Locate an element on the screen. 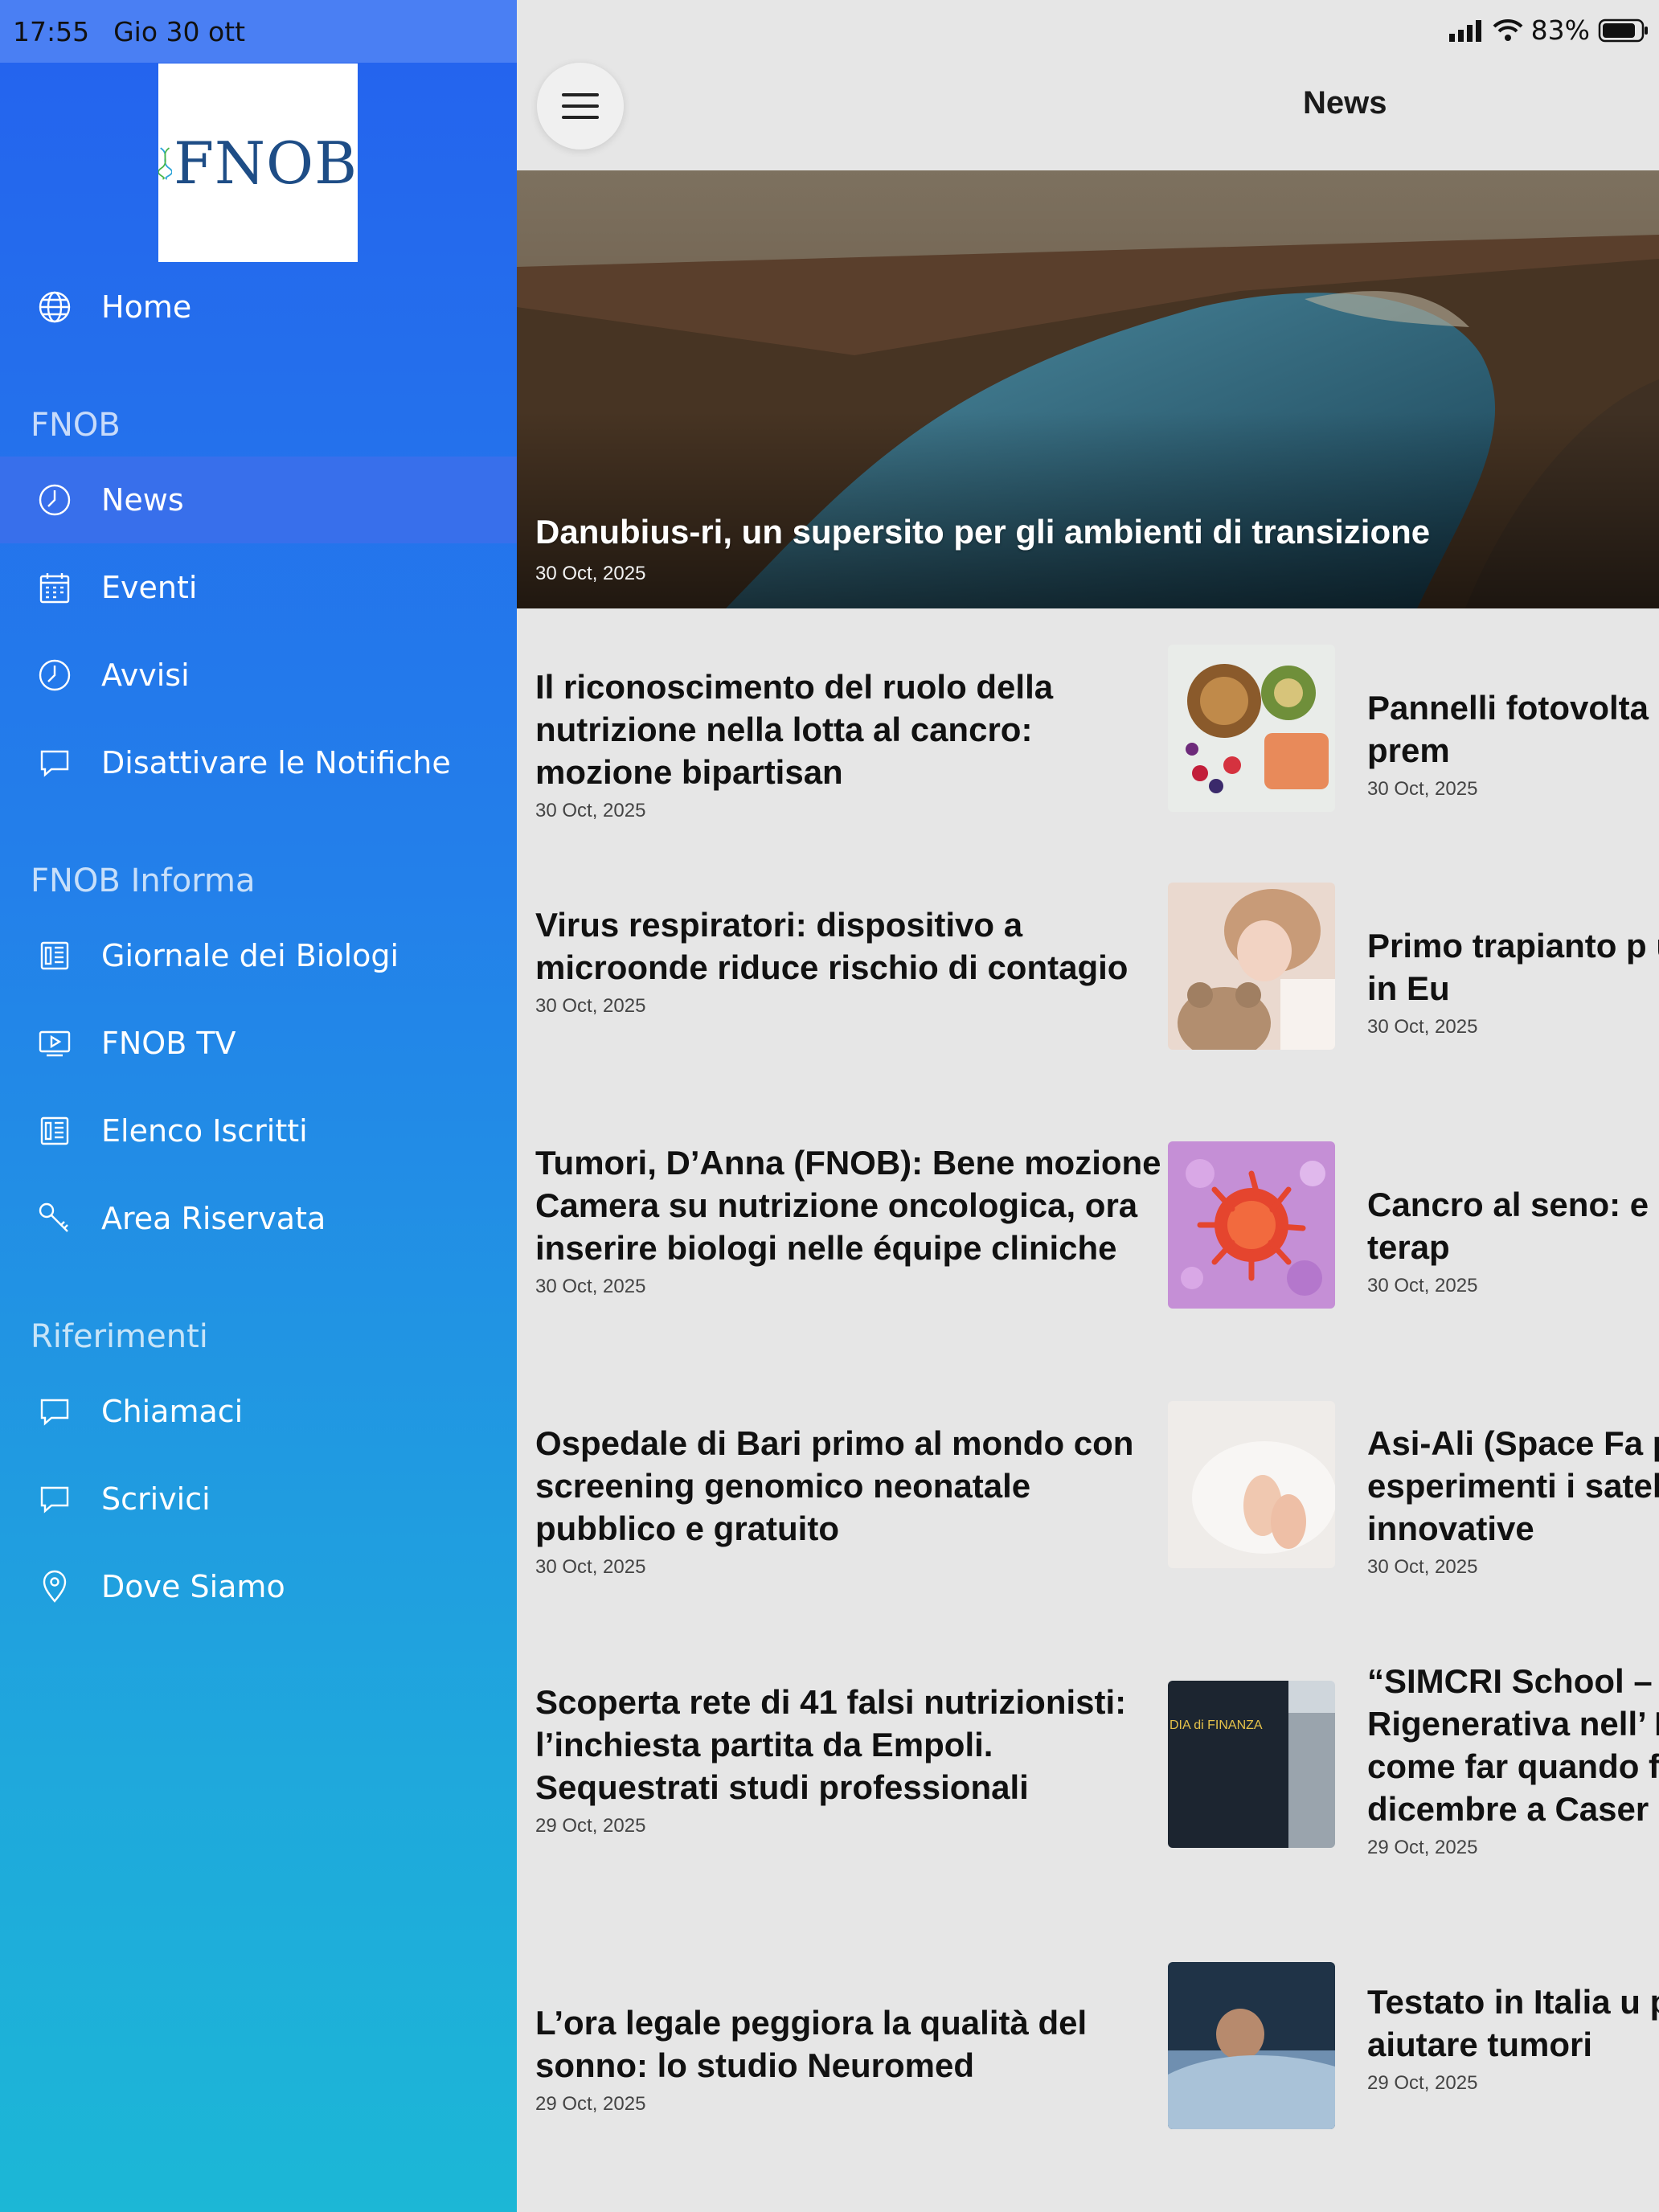  finanza-label: DIA di FINANZA is located at coordinates (1216, 1725).